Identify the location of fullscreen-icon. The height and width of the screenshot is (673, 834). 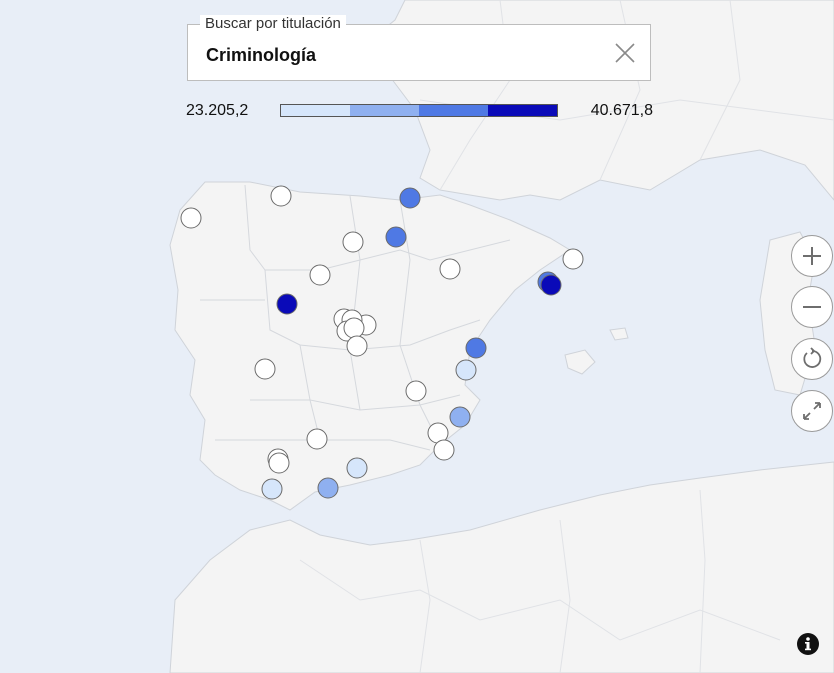
(812, 411).